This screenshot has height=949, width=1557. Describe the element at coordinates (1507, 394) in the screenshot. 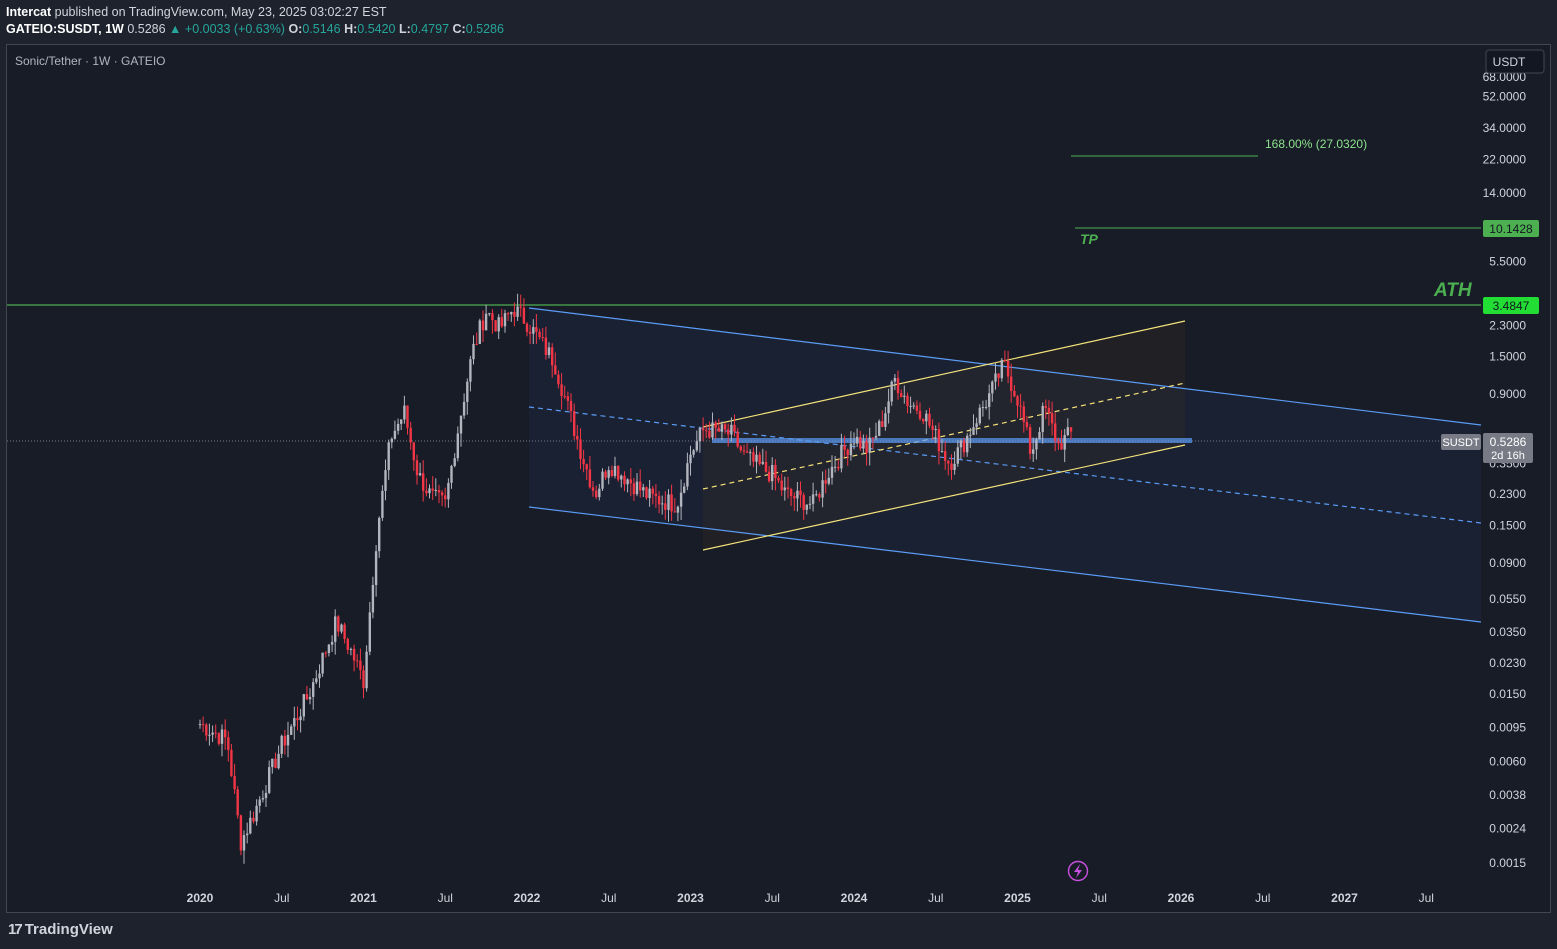

I see `price-tick-9: 0.9000` at that location.